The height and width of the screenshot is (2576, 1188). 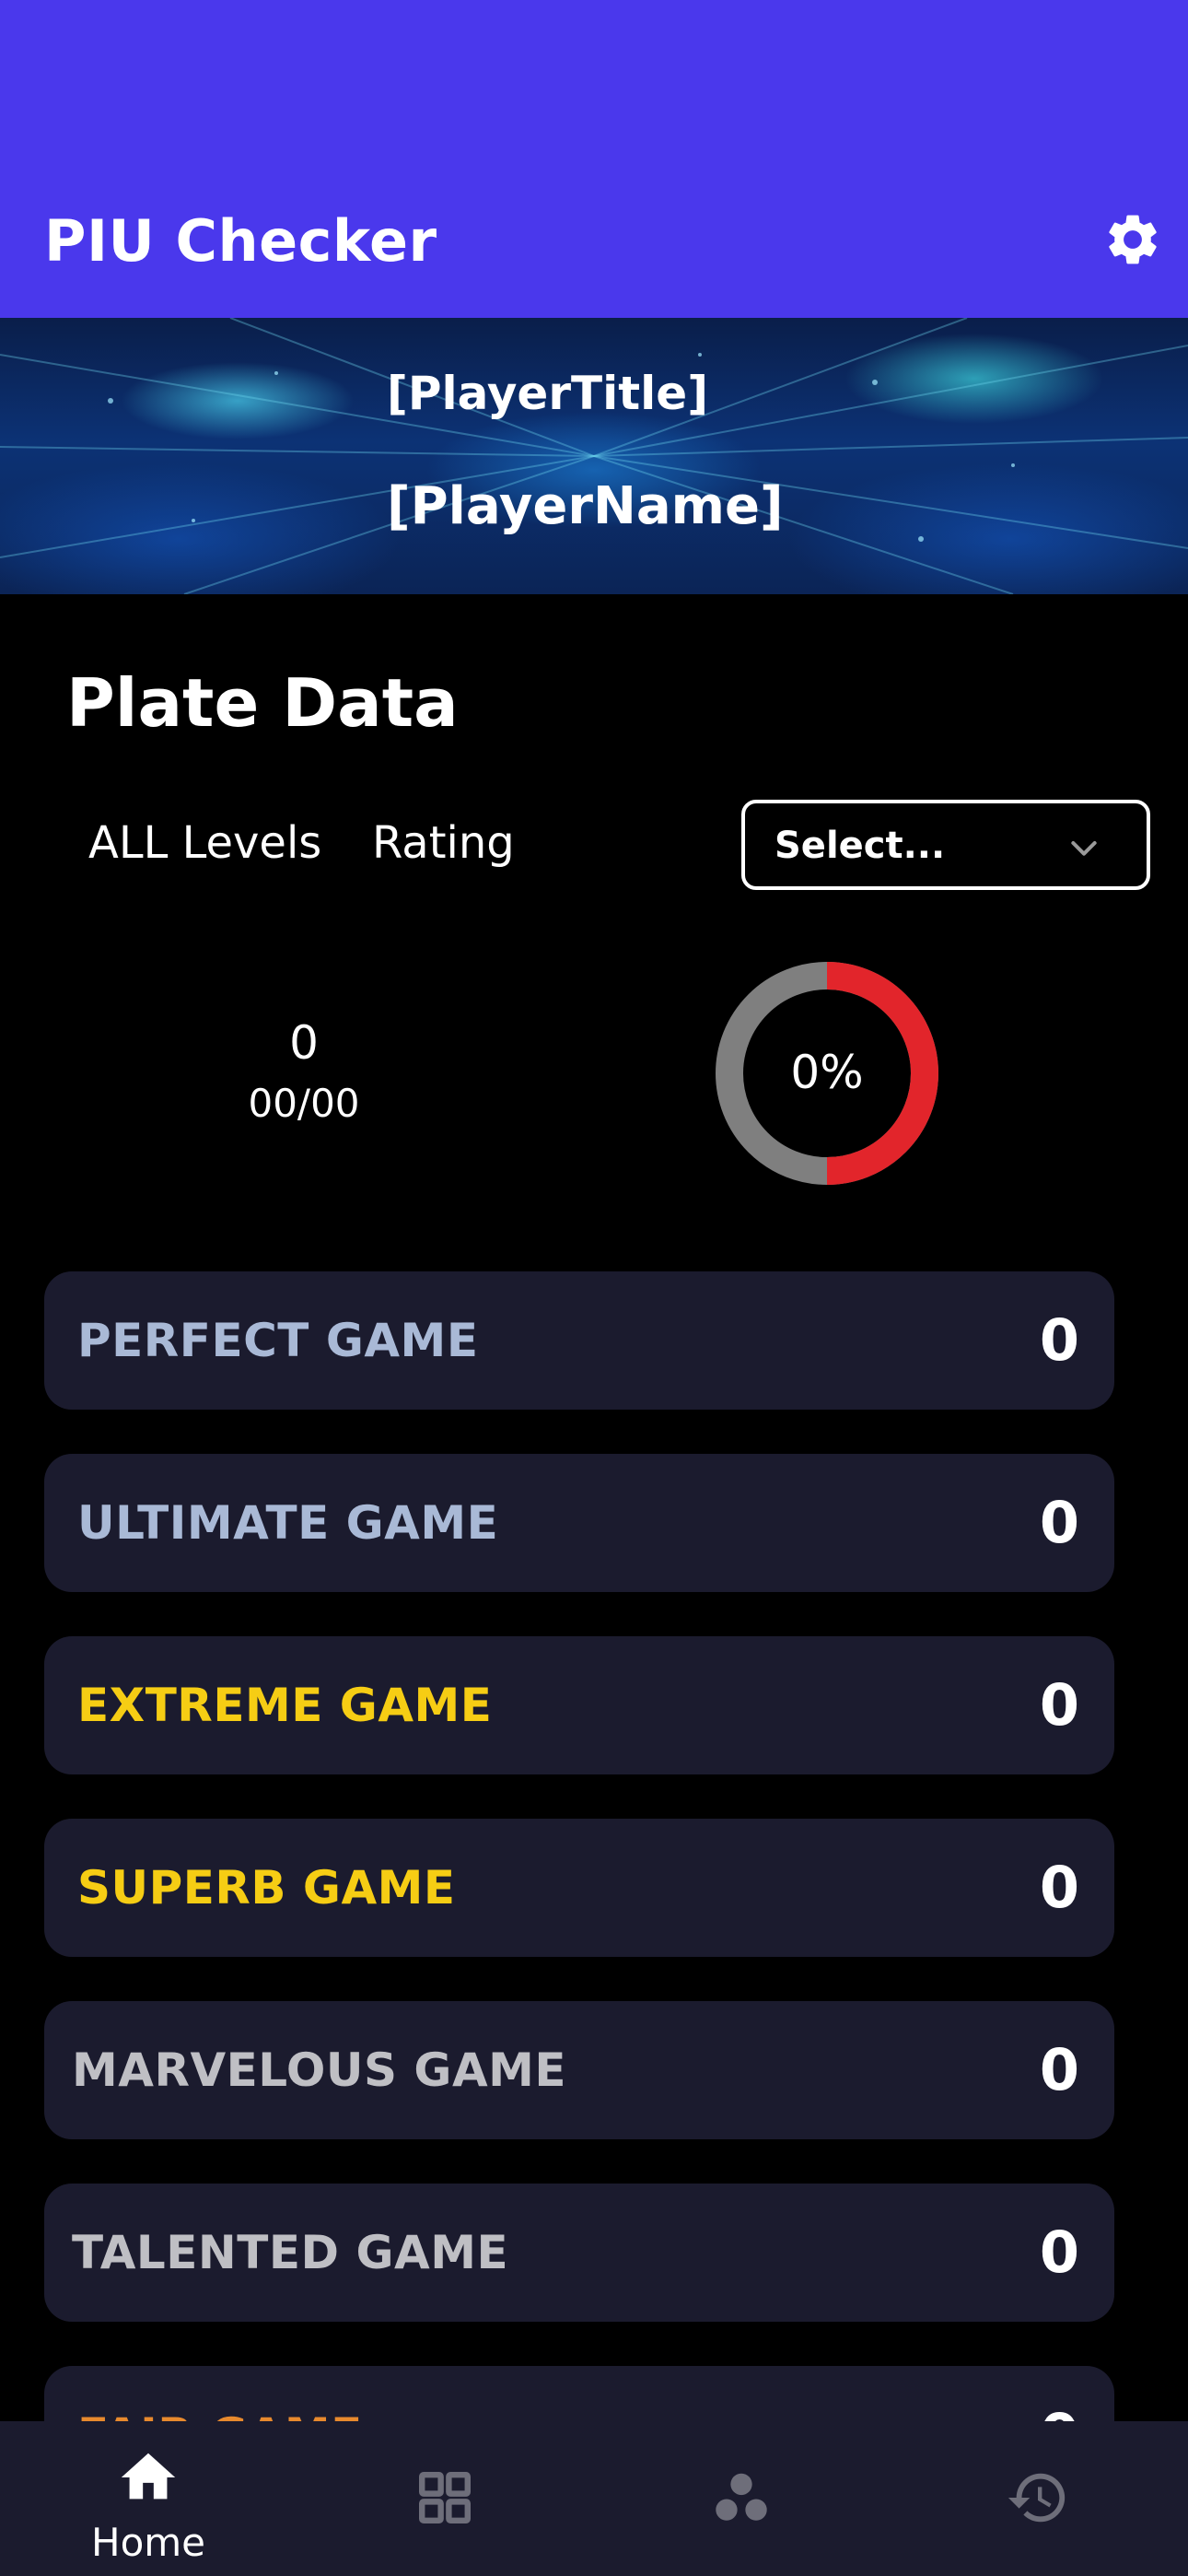 I want to click on nav-grid, so click(x=445, y=2498).